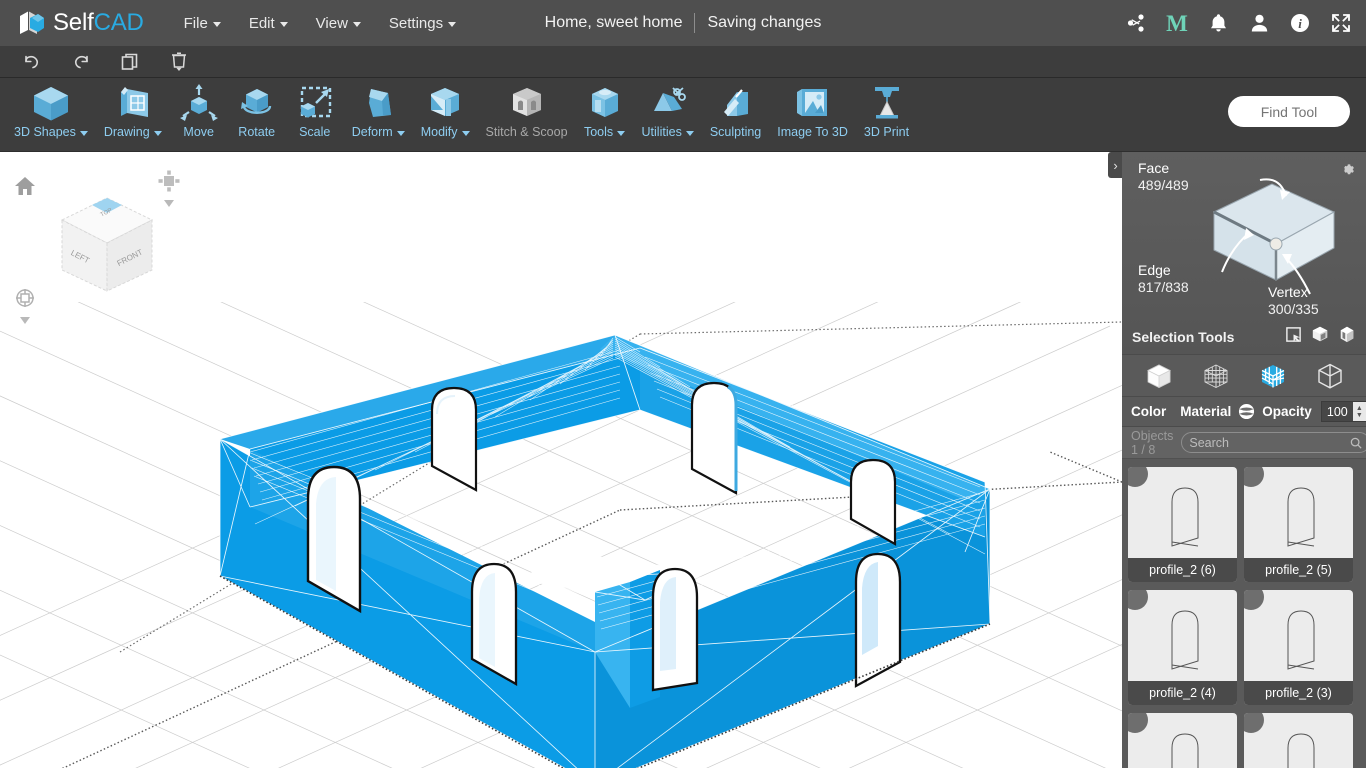 The height and width of the screenshot is (768, 1366). Describe the element at coordinates (25, 305) in the screenshot. I see `orbit-pivot-icon` at that location.